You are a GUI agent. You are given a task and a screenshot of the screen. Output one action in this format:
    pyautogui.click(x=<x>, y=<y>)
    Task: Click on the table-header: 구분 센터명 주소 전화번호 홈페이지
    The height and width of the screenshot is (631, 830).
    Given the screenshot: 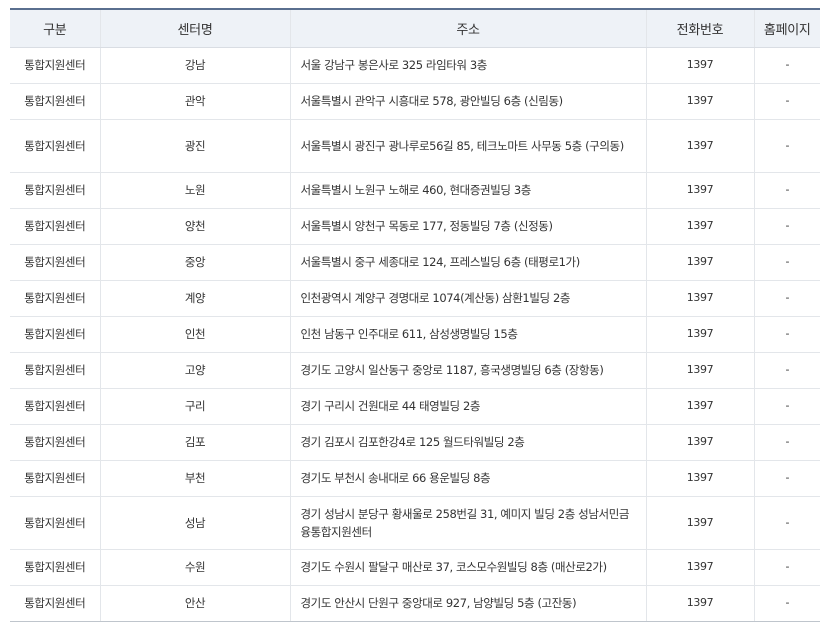 What is the action you would take?
    pyautogui.click(x=415, y=28)
    